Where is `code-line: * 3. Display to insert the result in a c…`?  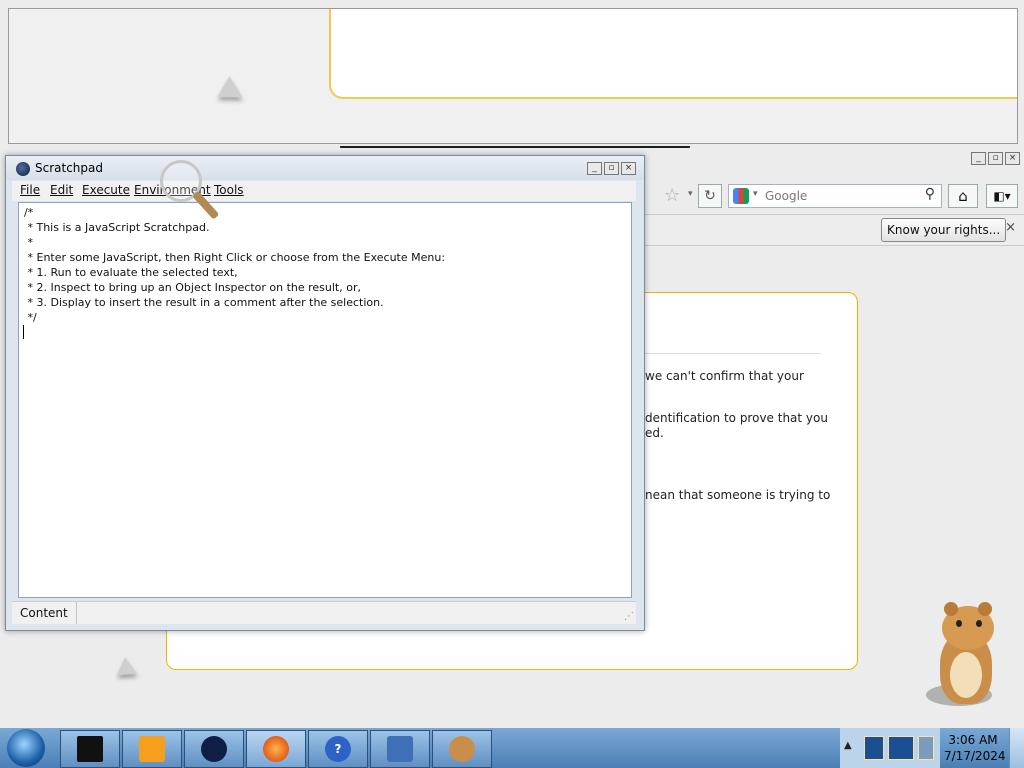 code-line: * 3. Display to insert the result in a c… is located at coordinates (204, 302).